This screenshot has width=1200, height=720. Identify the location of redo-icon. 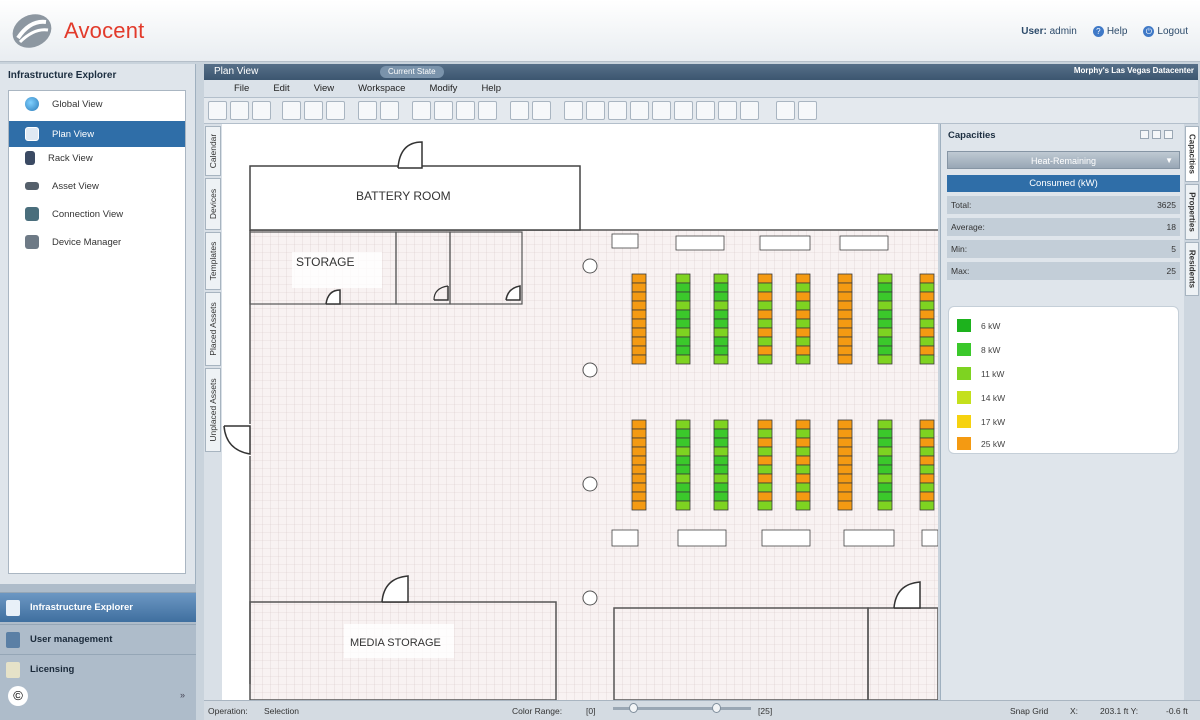
(389, 110).